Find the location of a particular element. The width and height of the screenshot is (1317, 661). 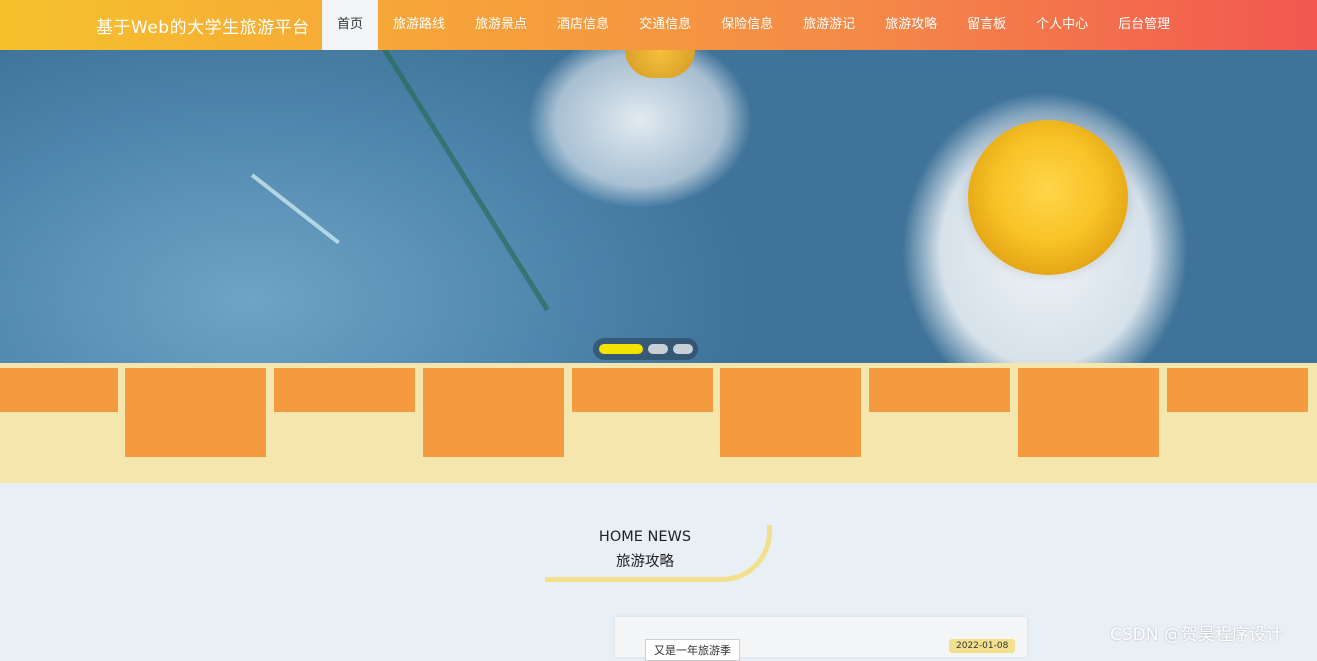

banner-image-stem is located at coordinates (460, 181).